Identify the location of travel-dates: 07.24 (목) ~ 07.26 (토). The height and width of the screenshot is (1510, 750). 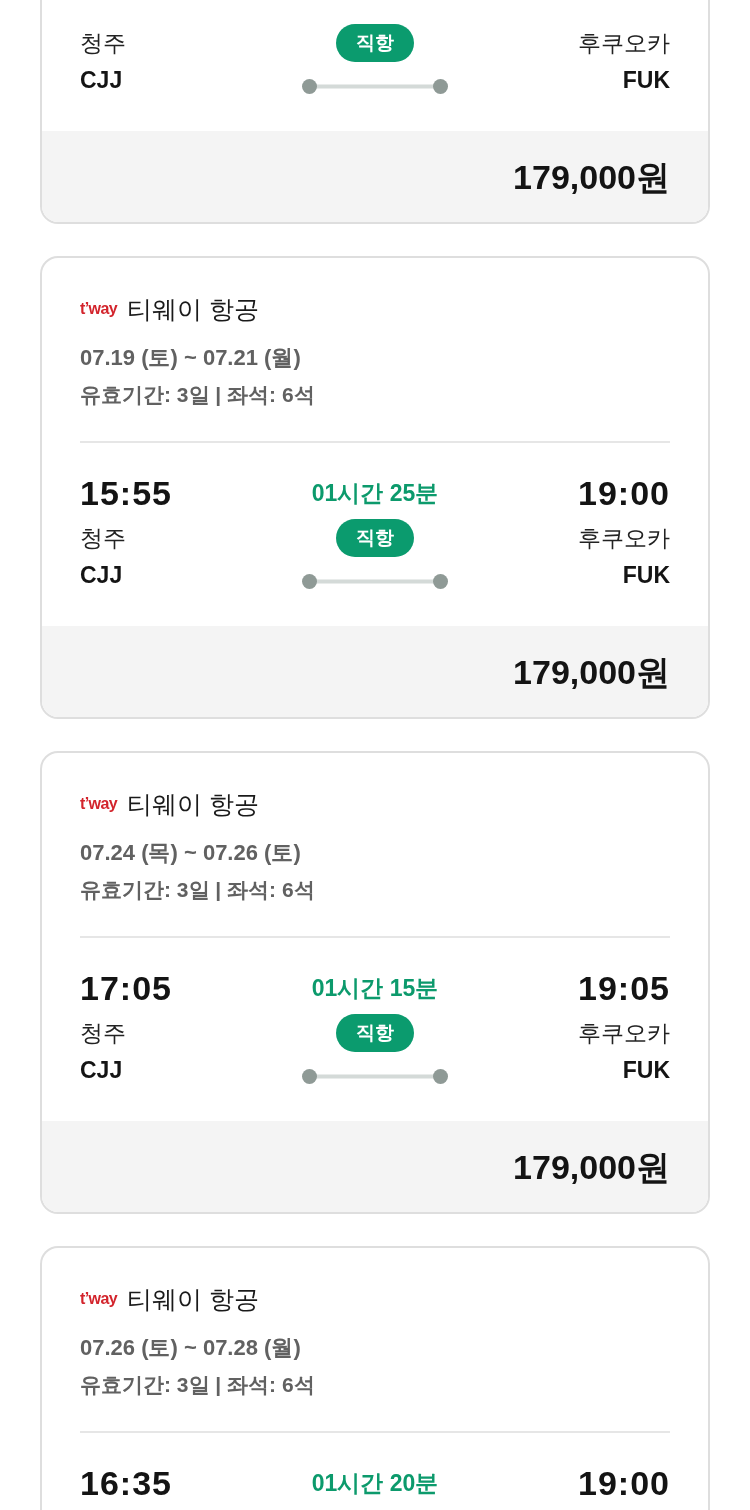
(191, 853).